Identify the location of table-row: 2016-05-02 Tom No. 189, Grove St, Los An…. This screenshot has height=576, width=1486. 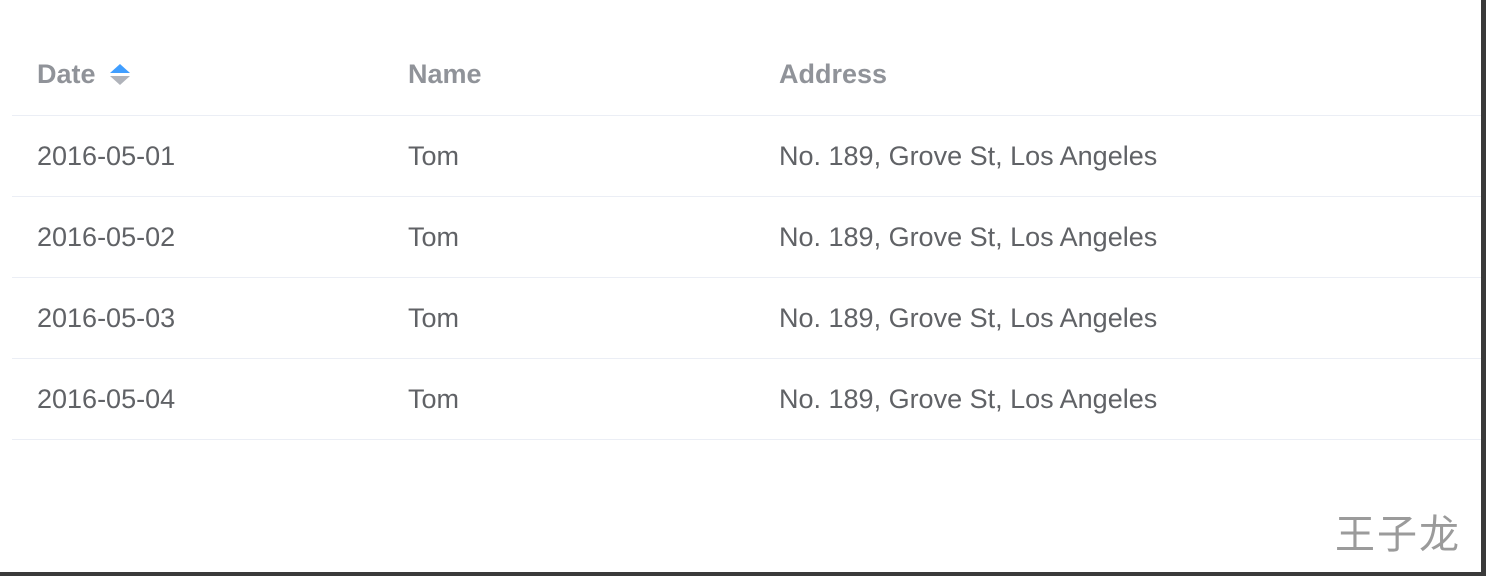
(746, 237).